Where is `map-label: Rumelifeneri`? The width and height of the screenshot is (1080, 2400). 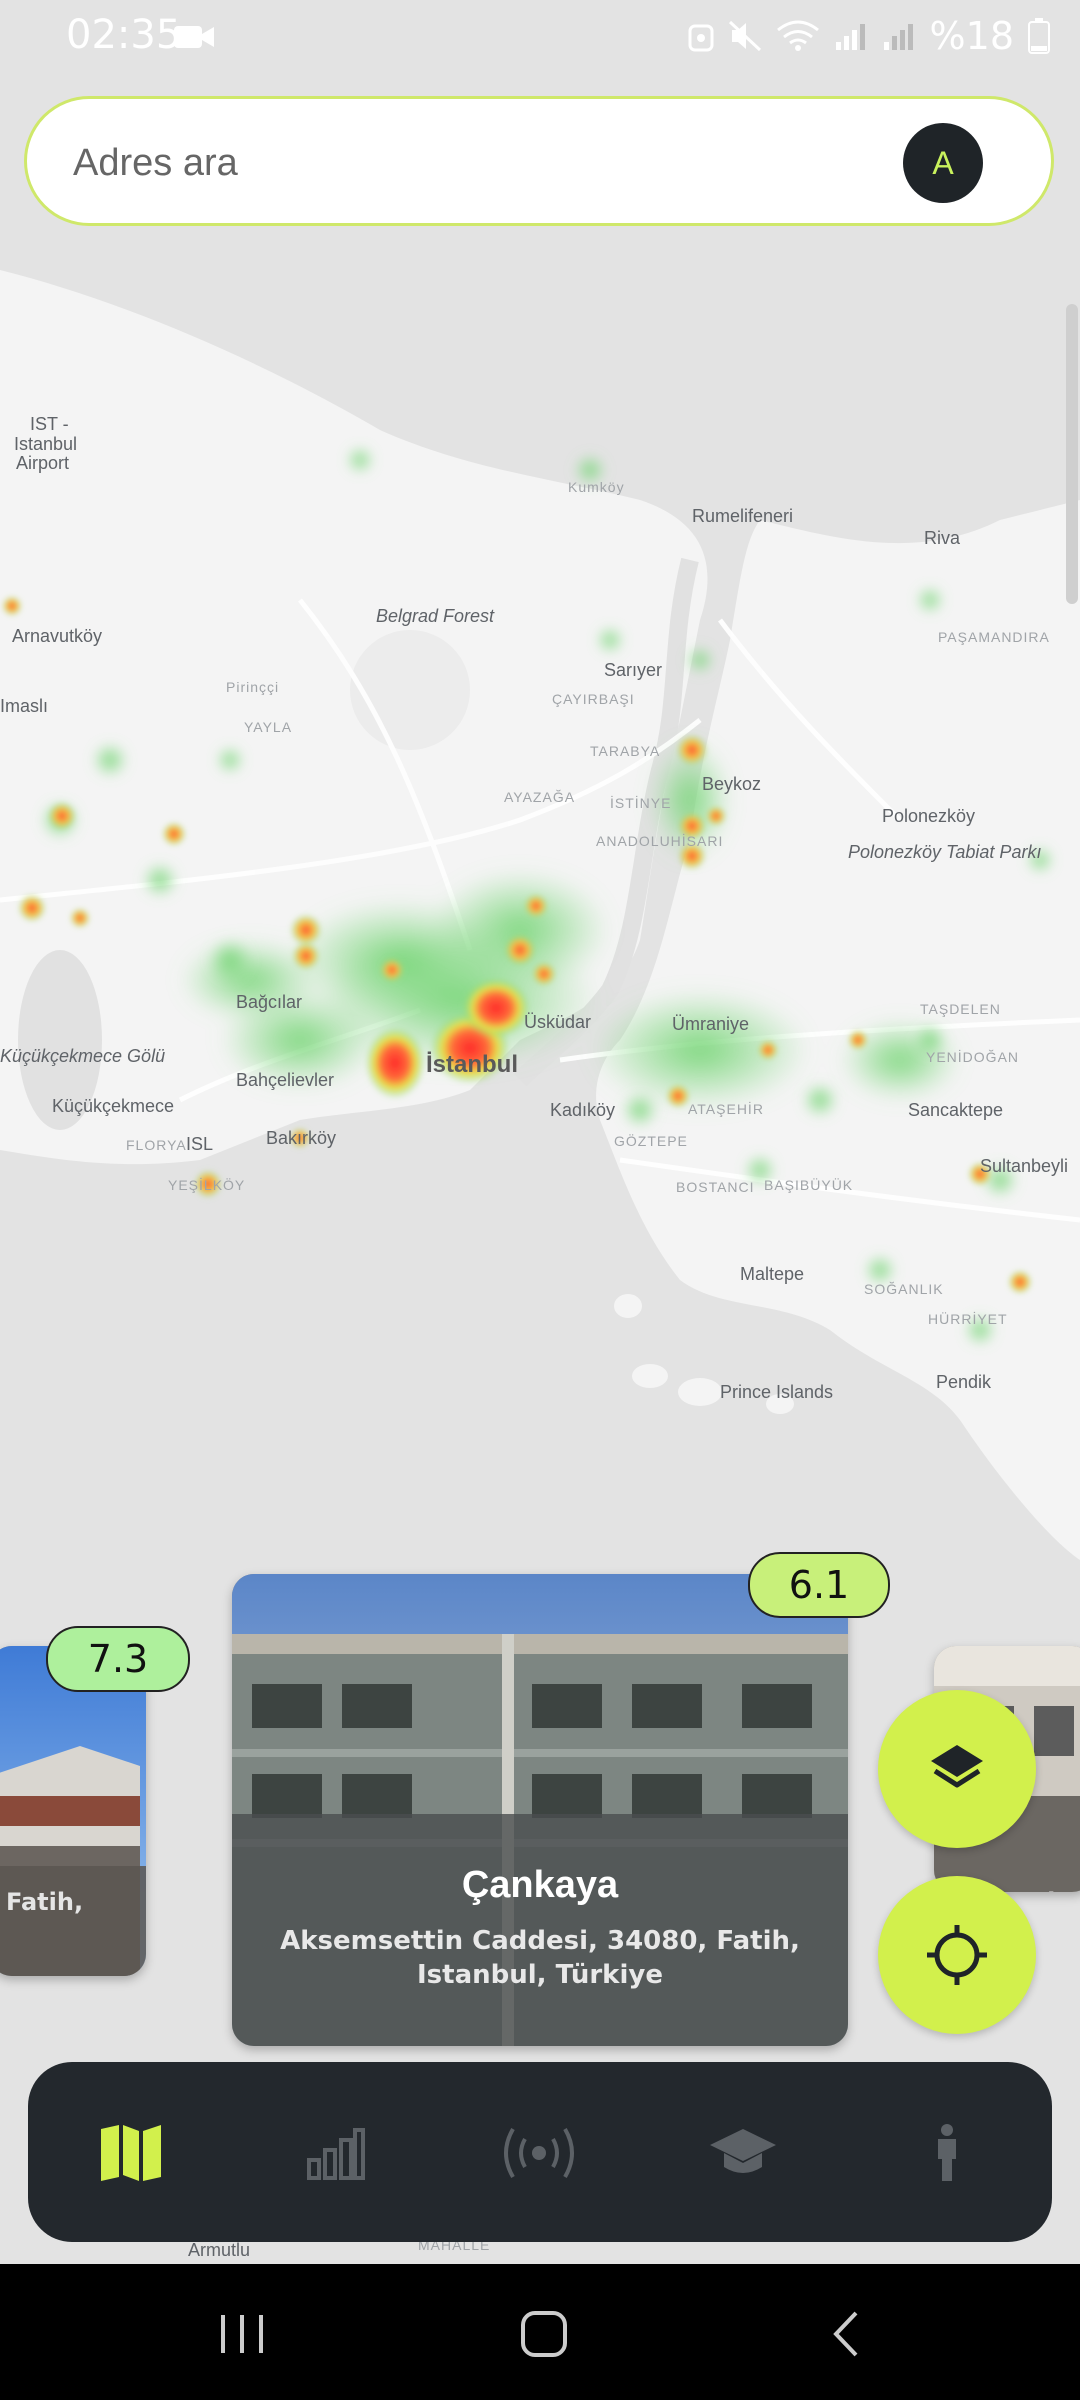 map-label: Rumelifeneri is located at coordinates (742, 516).